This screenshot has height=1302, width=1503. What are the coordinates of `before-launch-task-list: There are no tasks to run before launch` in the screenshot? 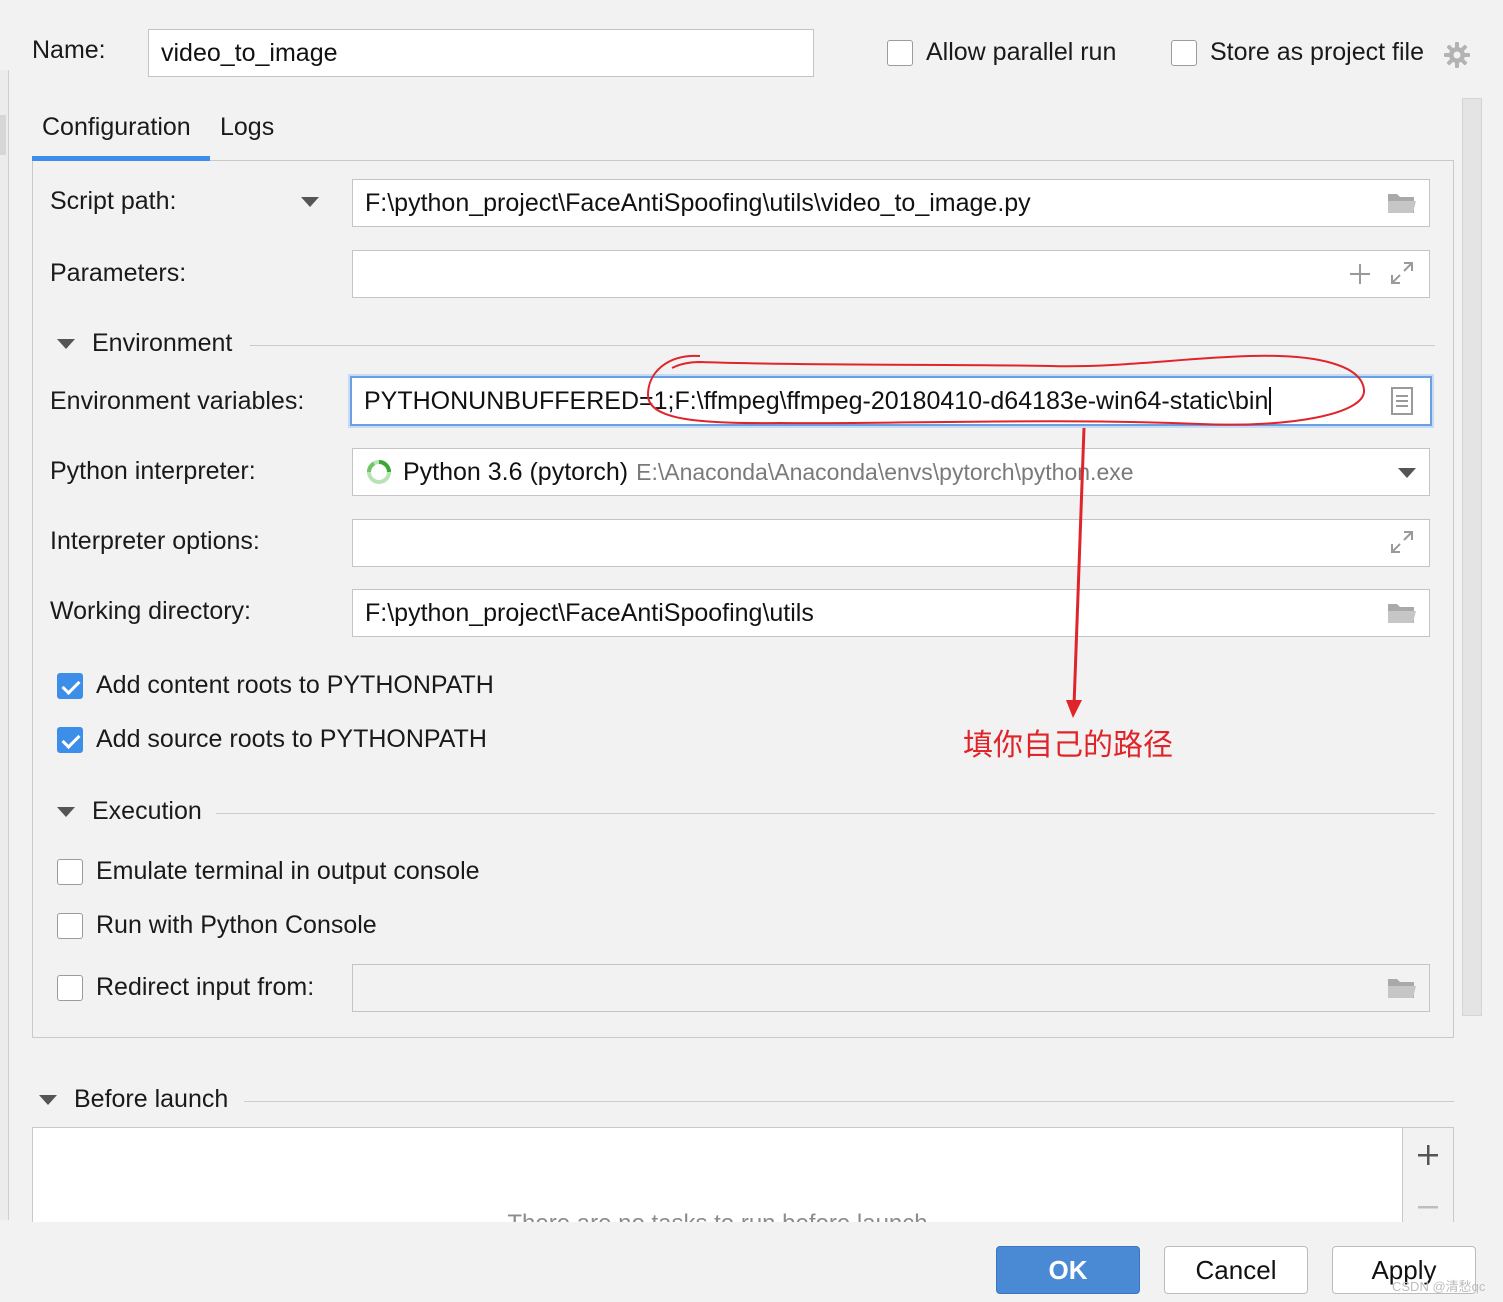 It's located at (717, 1175).